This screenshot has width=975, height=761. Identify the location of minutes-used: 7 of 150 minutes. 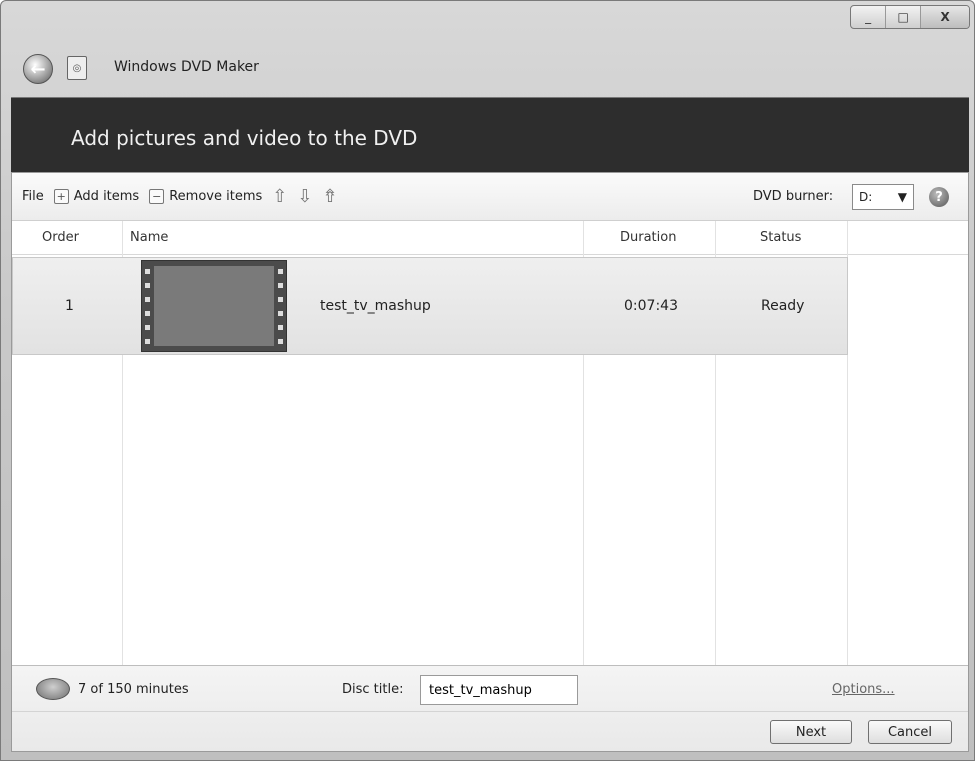
(133, 689).